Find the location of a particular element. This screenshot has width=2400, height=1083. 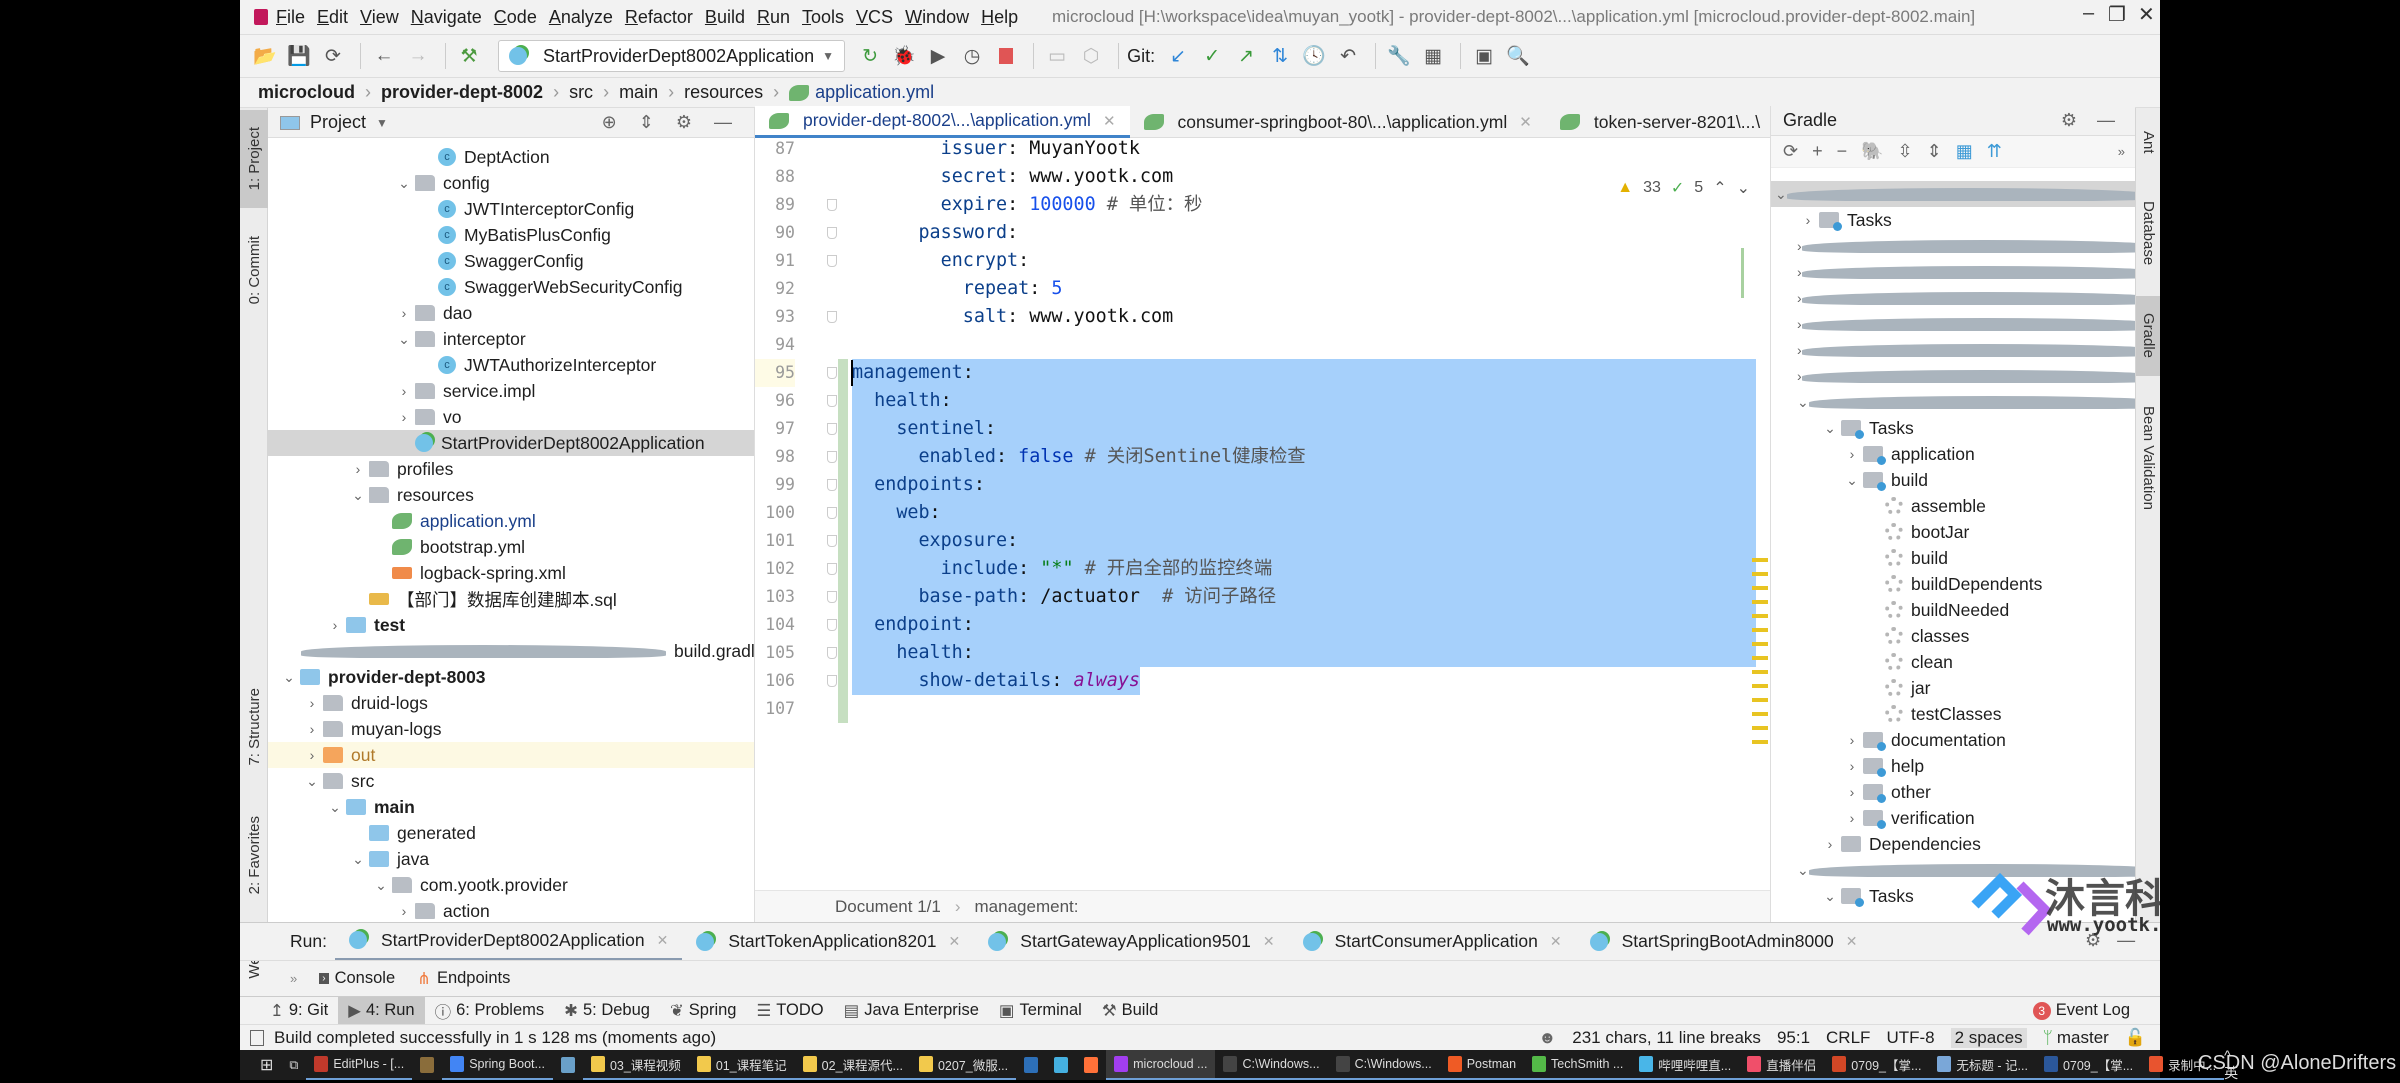

collapse-all-icon: ⇕ is located at coordinates (1934, 151).